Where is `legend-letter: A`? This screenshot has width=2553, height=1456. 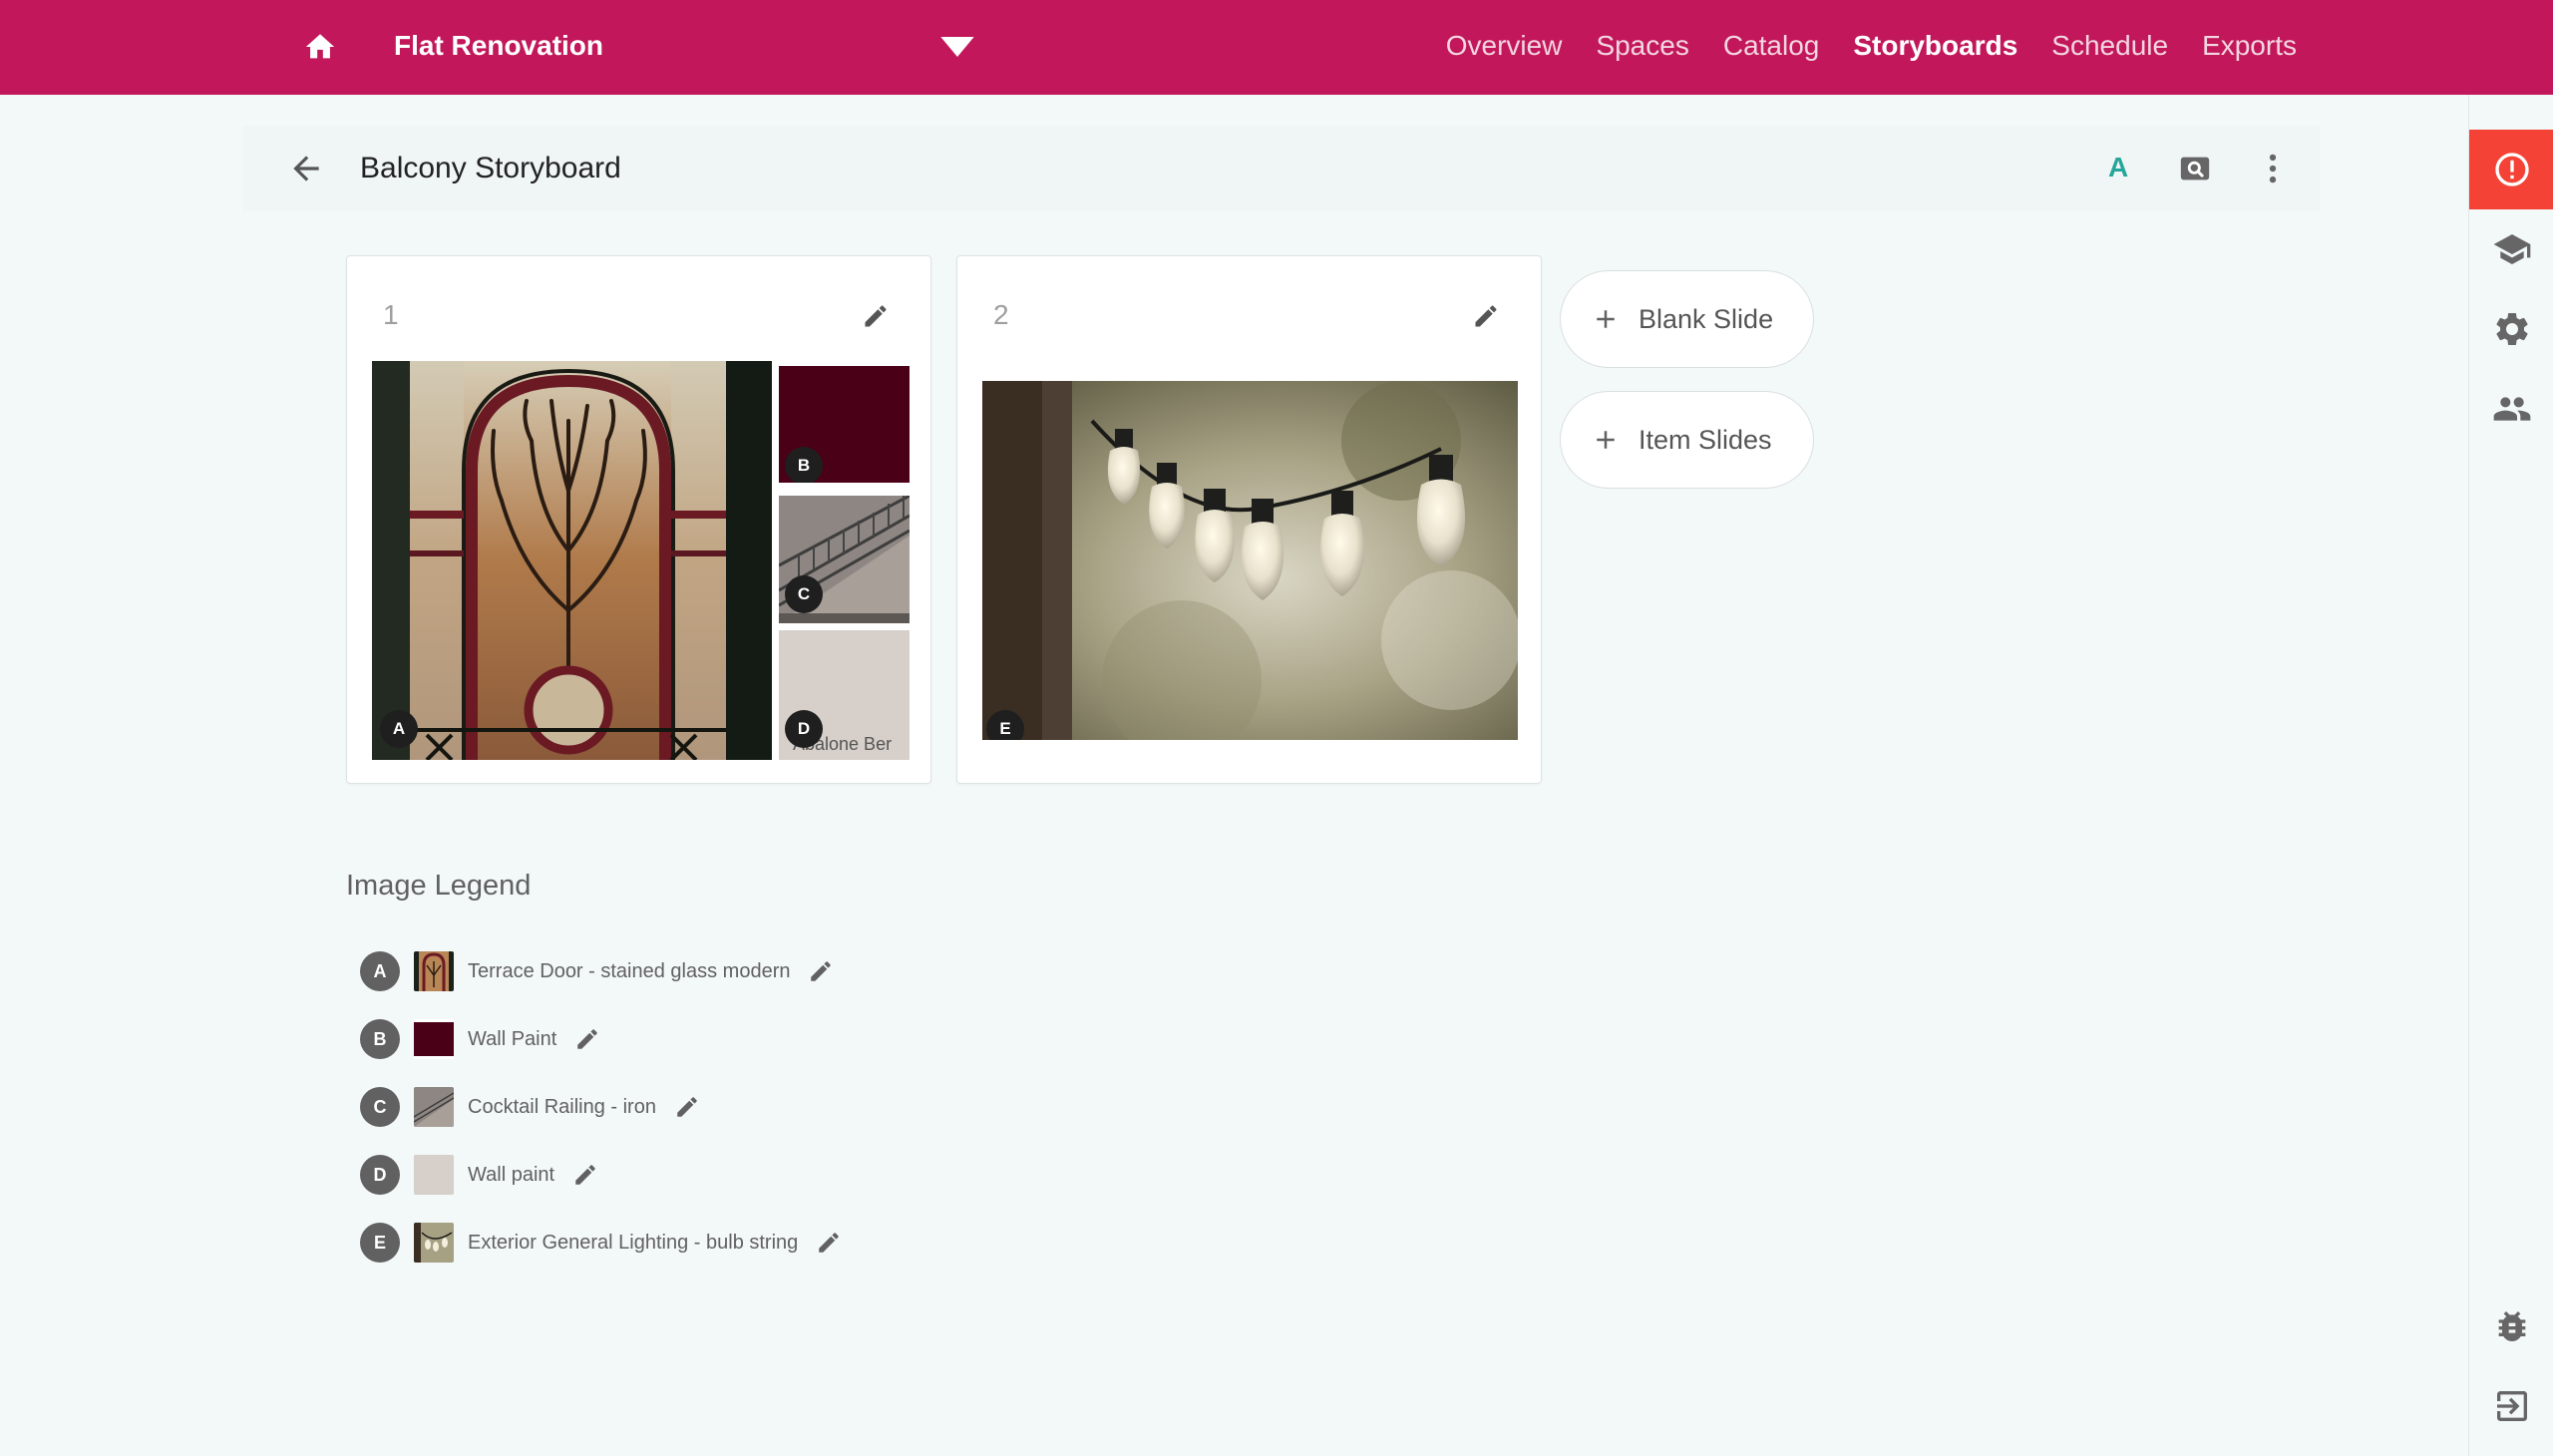
legend-letter: A is located at coordinates (380, 971).